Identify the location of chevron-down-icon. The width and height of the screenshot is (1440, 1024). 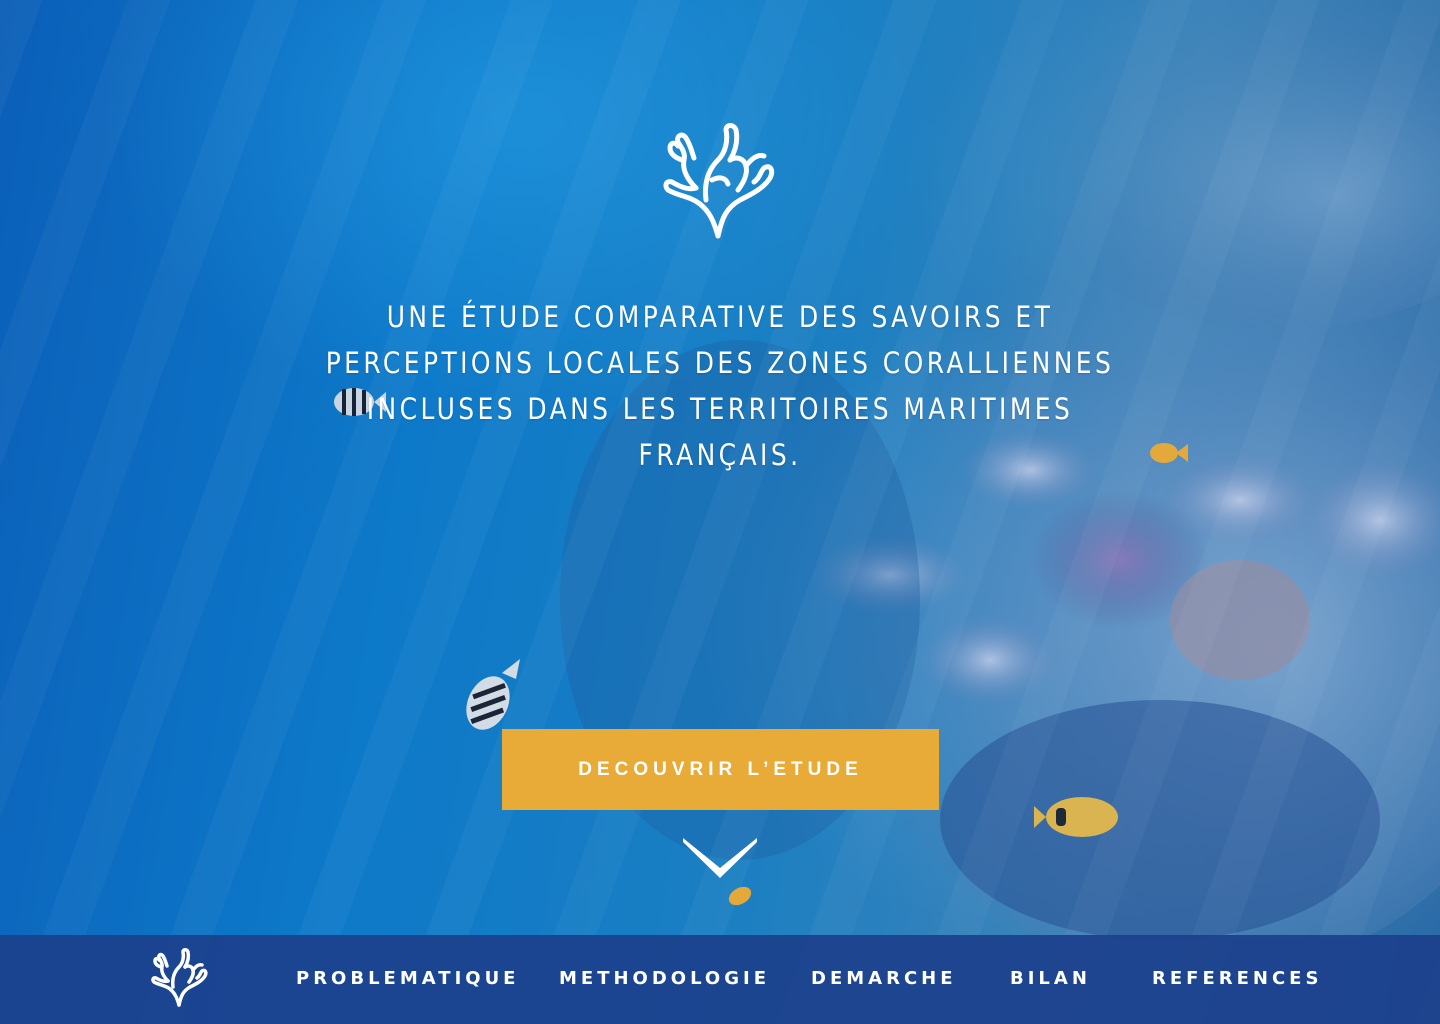
(720, 858).